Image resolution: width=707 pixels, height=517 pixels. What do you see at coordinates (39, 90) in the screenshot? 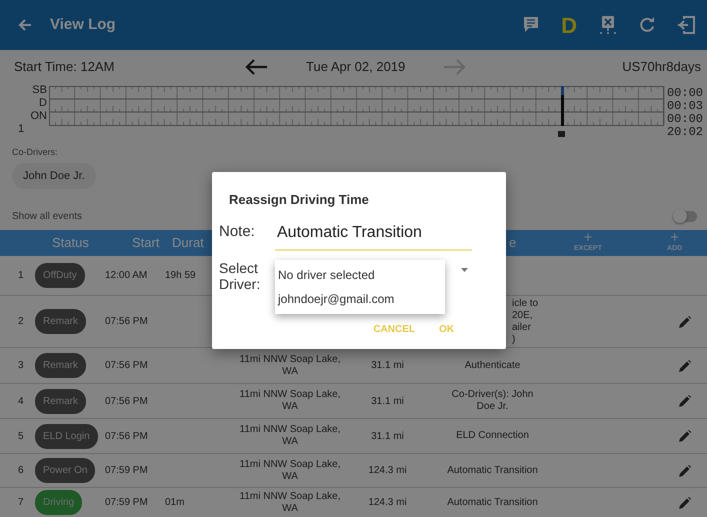
I see `duty-status-label: SB` at bounding box center [39, 90].